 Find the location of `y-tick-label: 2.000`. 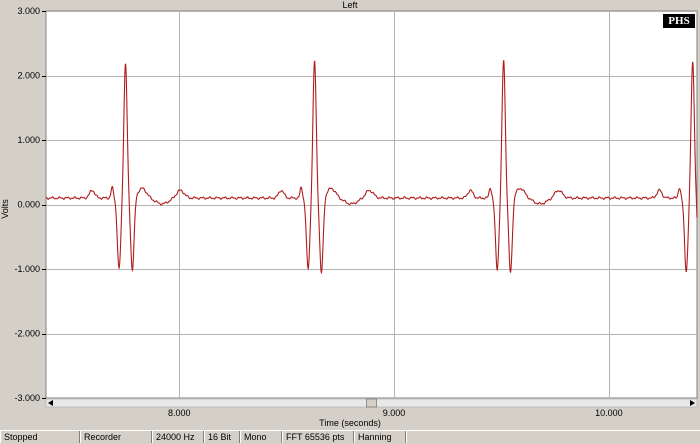

y-tick-label: 2.000 is located at coordinates (28, 76).